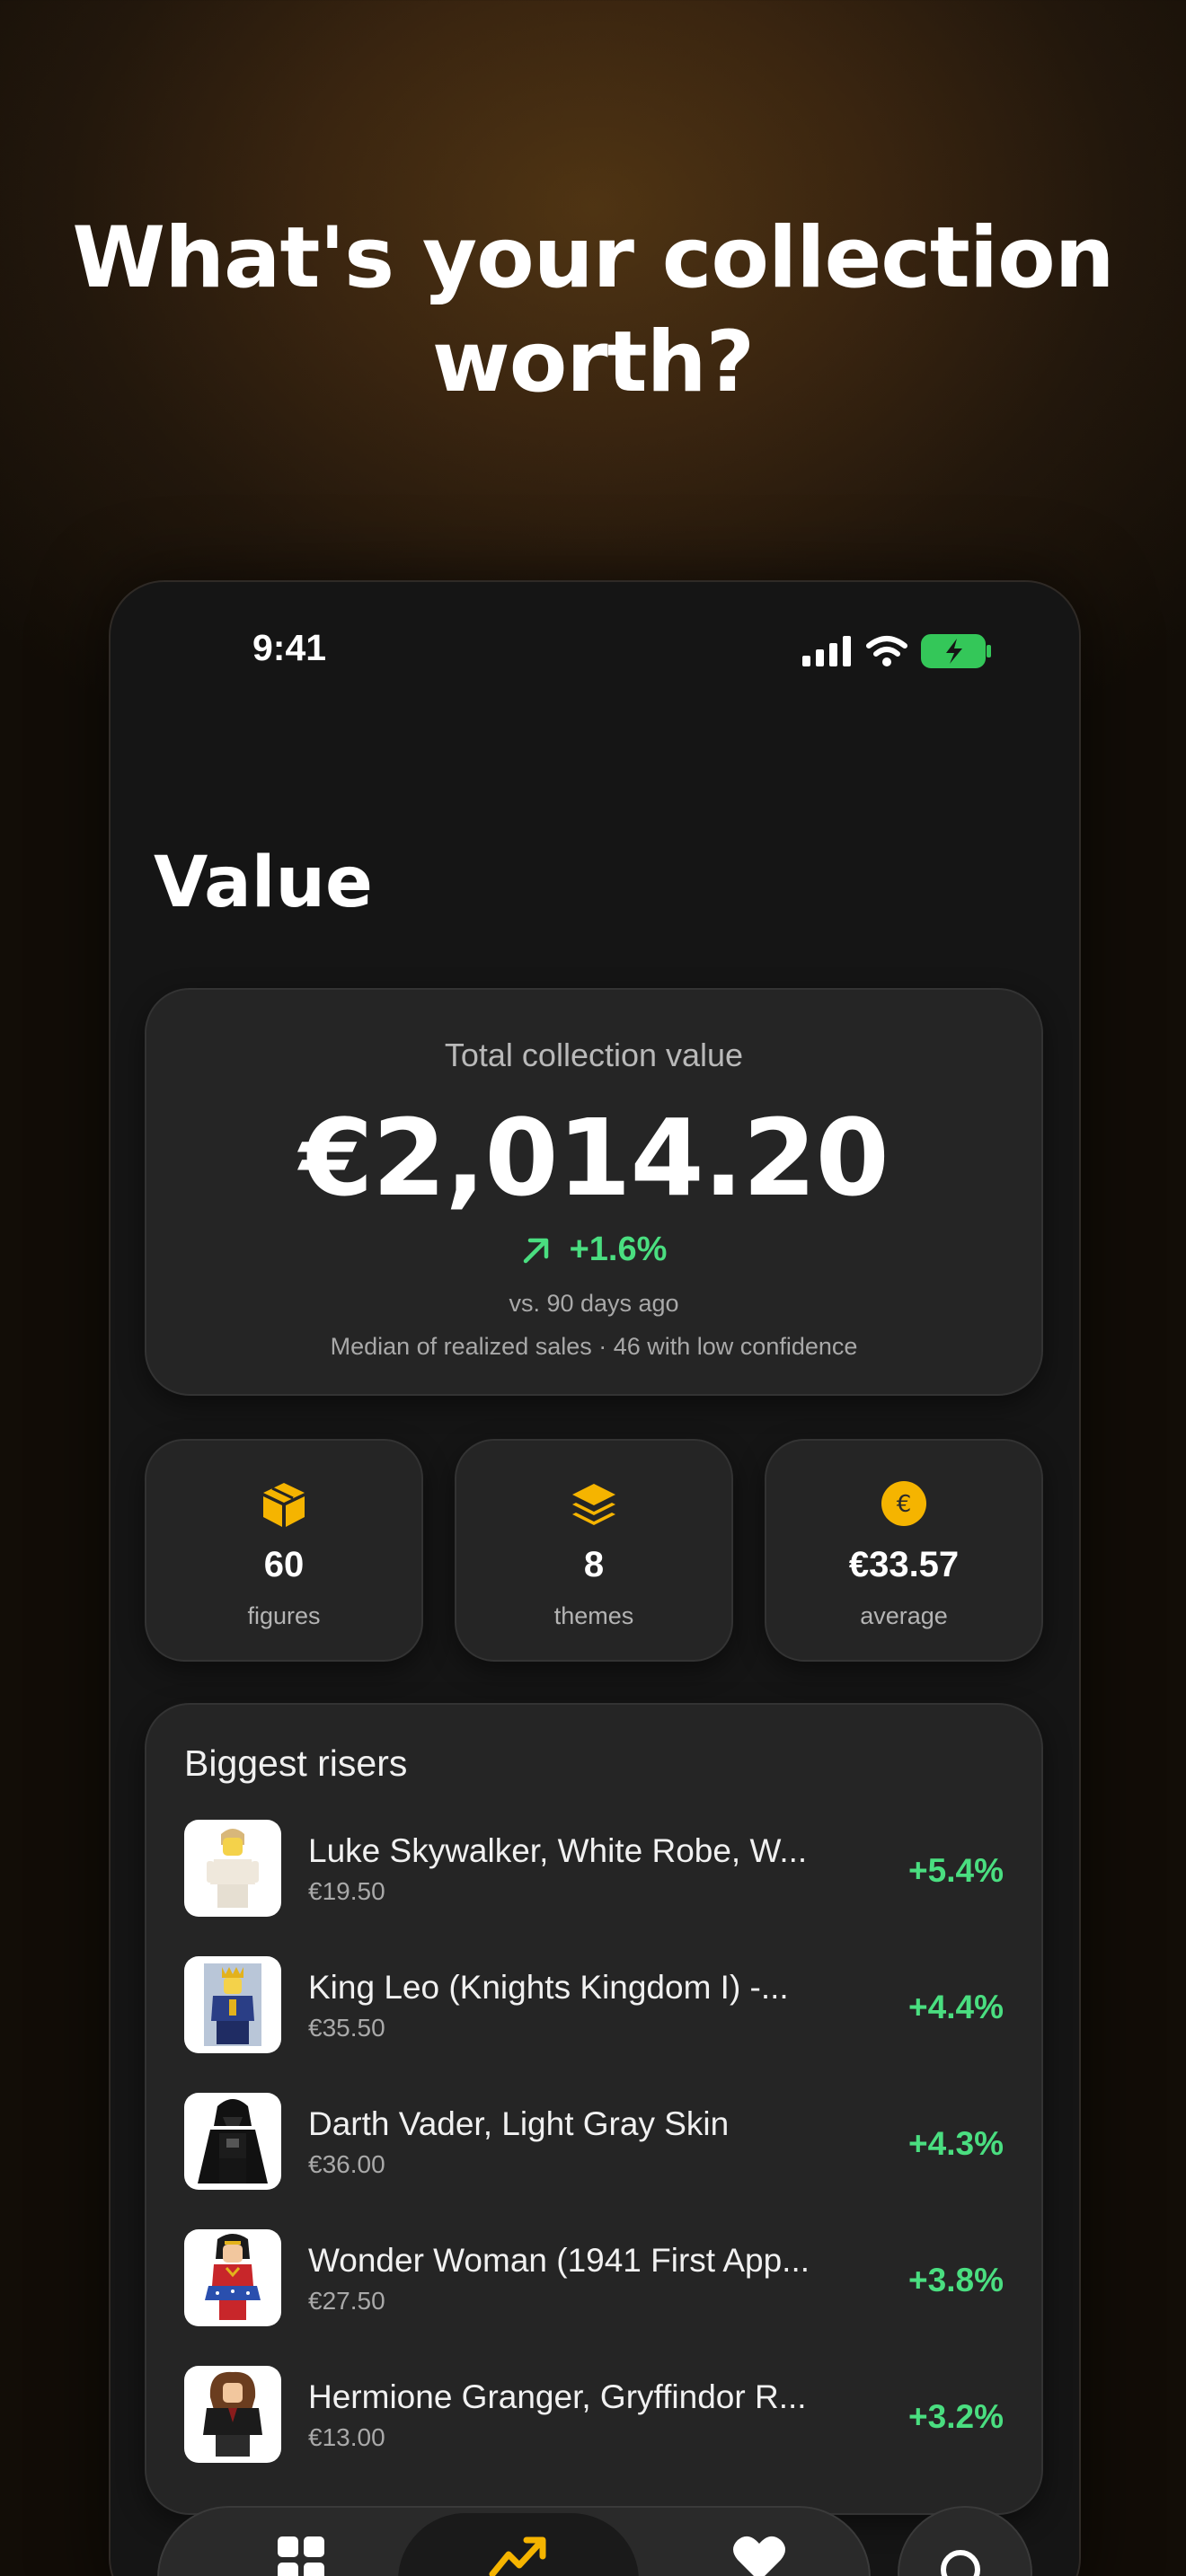 The height and width of the screenshot is (2576, 1186). What do you see at coordinates (904, 1564) in the screenshot?
I see `stat-value: €33.57` at bounding box center [904, 1564].